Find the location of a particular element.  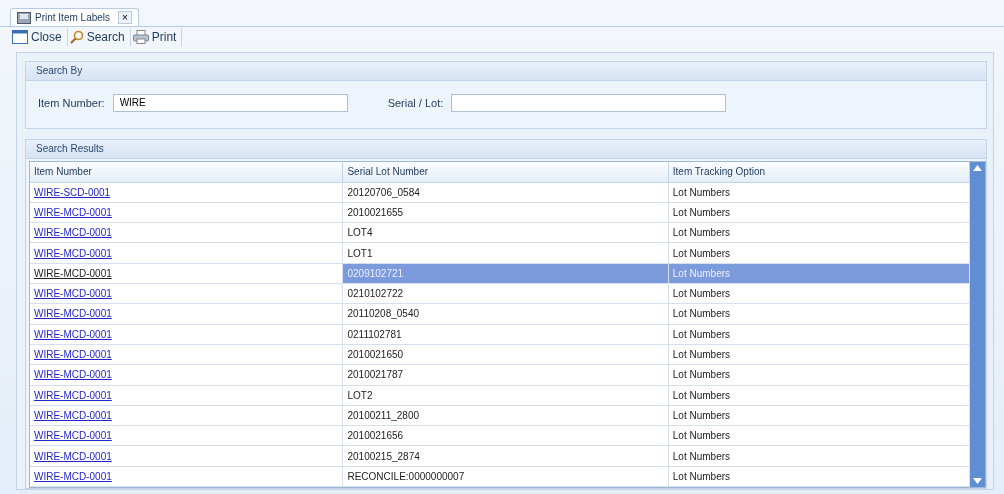

table-cell: LOT1 is located at coordinates (505, 253).